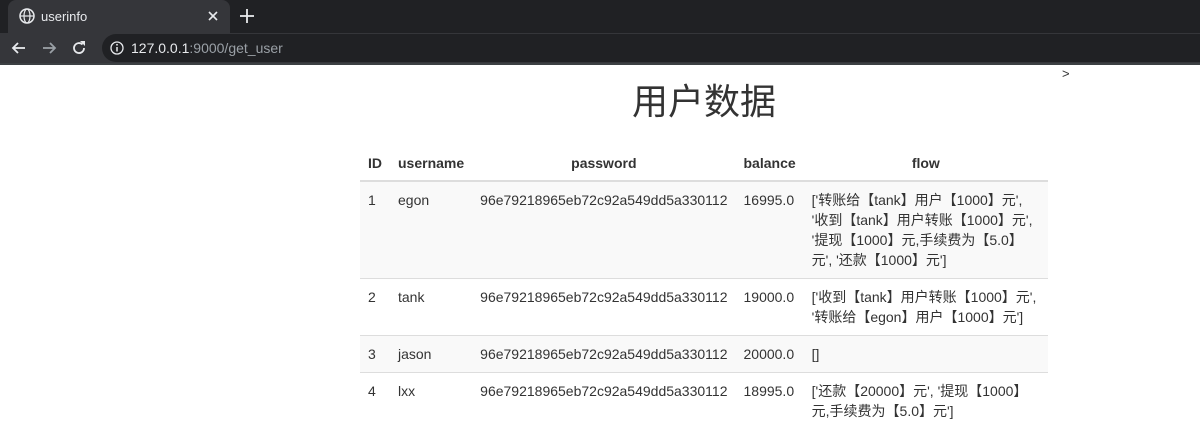  What do you see at coordinates (64, 16) in the screenshot?
I see `tab-title: userinfo` at bounding box center [64, 16].